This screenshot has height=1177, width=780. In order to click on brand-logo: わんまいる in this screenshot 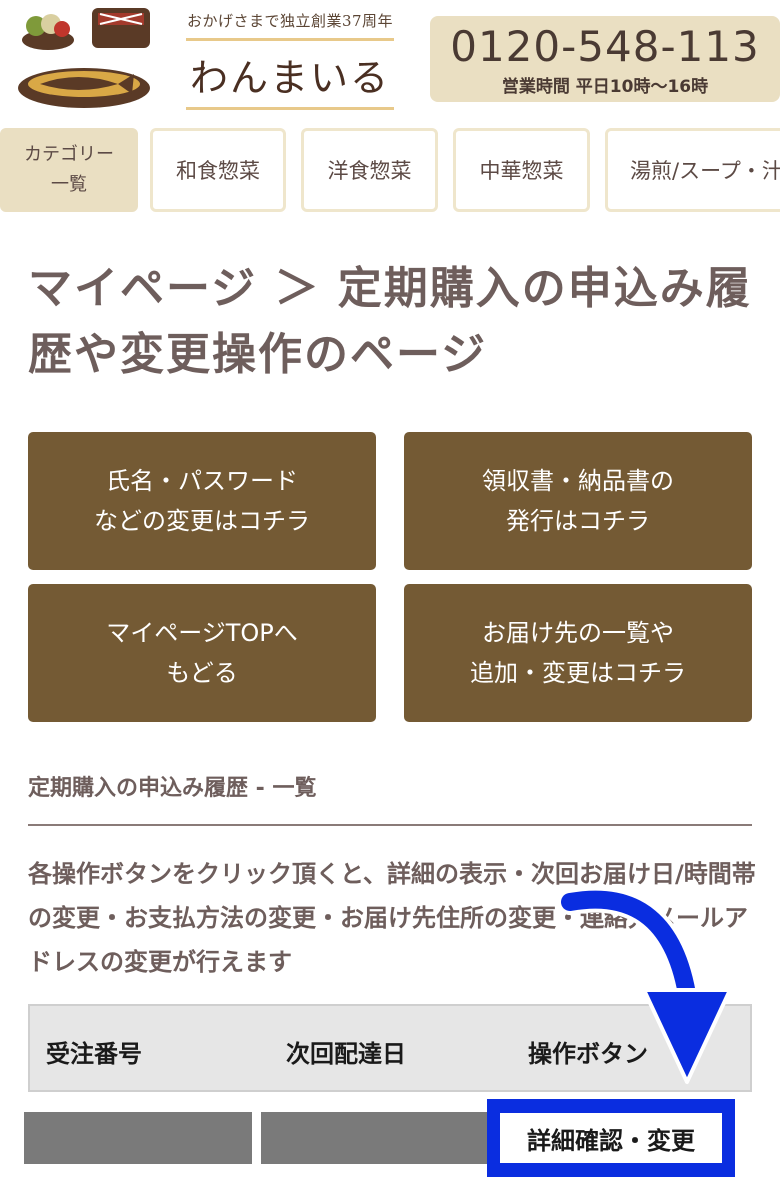, I will do `click(290, 74)`.